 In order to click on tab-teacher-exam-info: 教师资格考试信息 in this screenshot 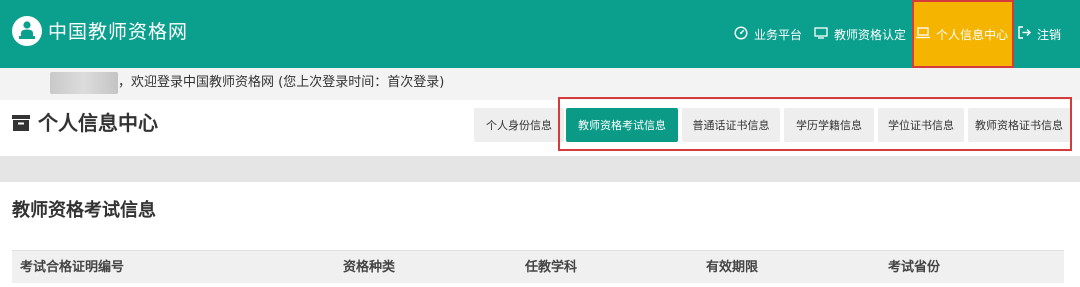, I will do `click(622, 125)`.